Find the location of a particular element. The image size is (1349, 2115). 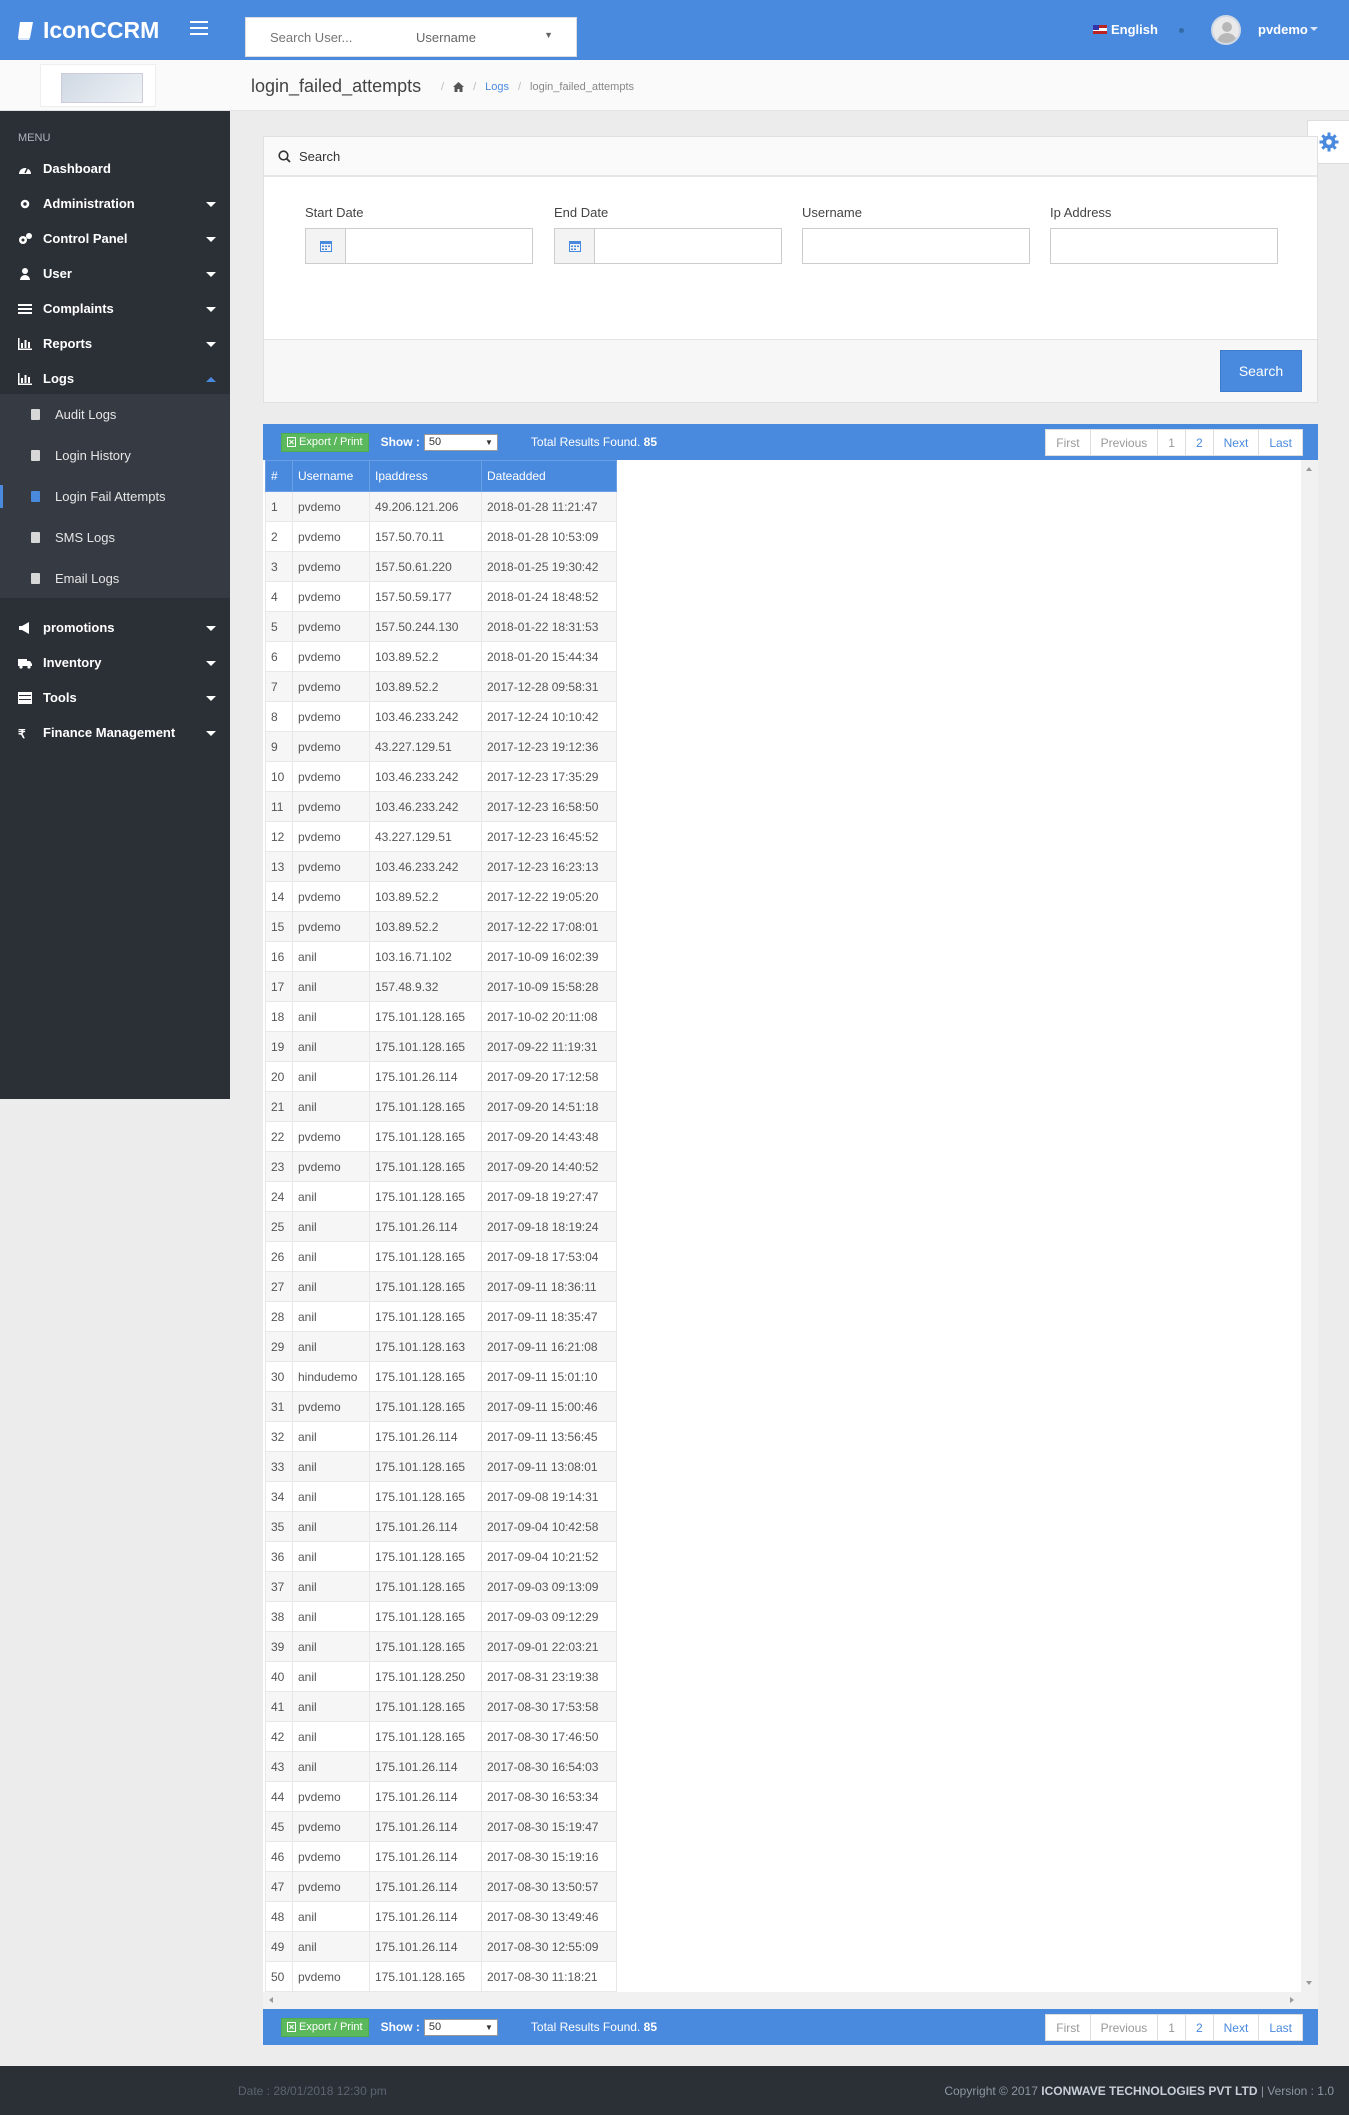

cell-number: 13 is located at coordinates (279, 866).